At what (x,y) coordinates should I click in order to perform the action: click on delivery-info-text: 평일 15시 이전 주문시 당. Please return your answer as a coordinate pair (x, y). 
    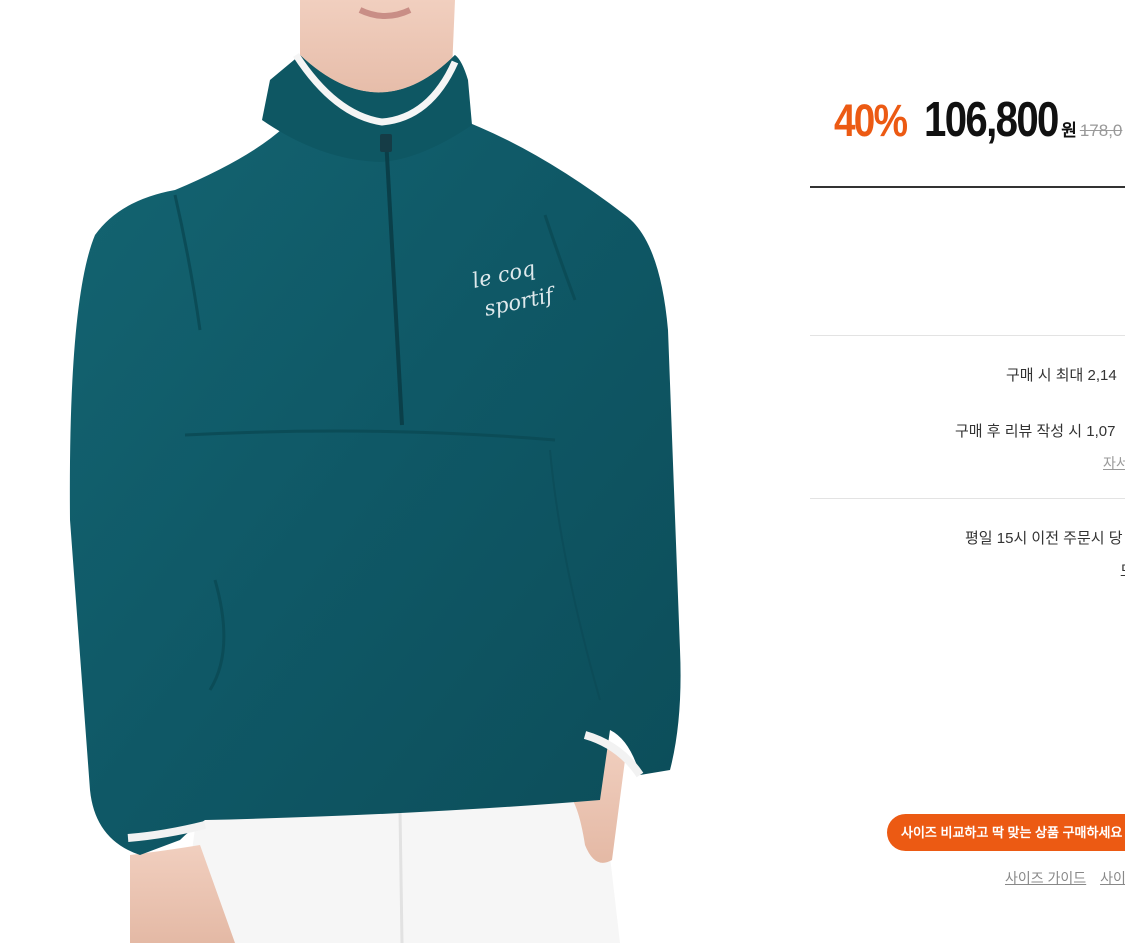
    Looking at the image, I should click on (1044, 538).